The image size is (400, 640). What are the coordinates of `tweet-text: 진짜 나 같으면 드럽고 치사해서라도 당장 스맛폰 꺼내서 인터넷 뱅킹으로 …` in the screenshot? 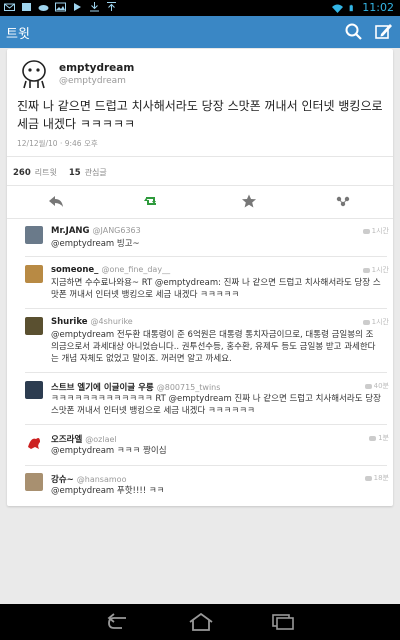 It's located at (200, 115).